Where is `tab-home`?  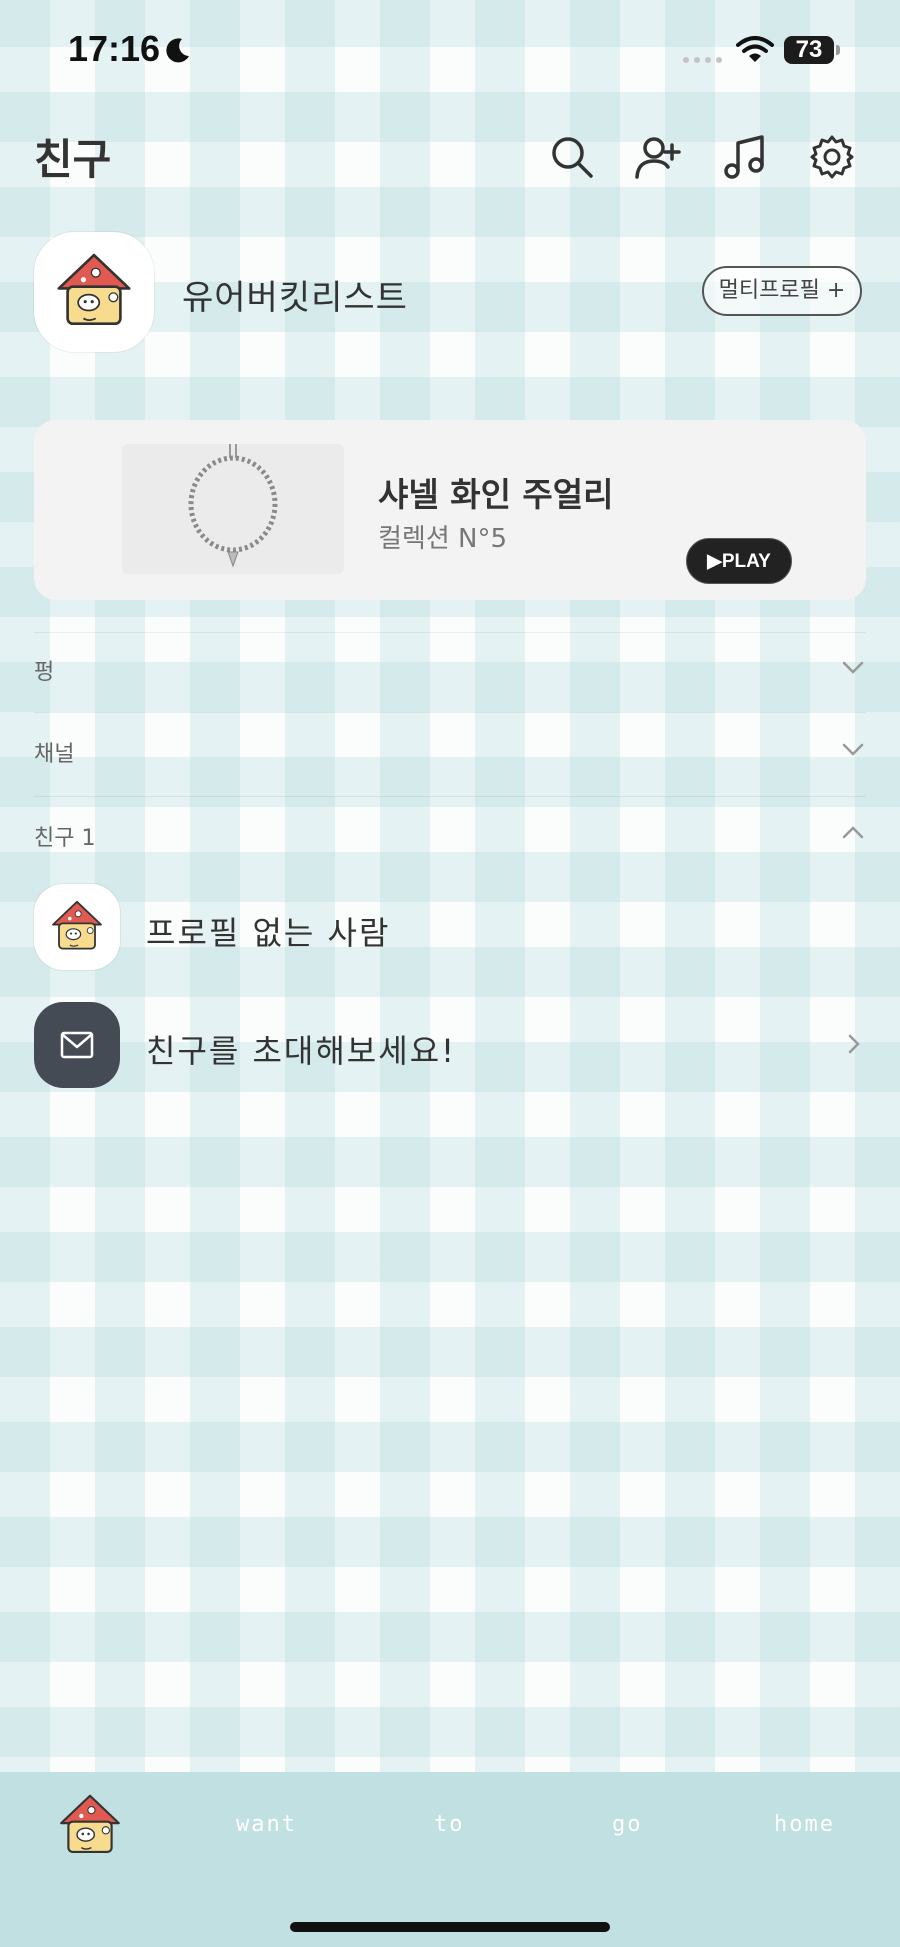 tab-home is located at coordinates (90, 1826).